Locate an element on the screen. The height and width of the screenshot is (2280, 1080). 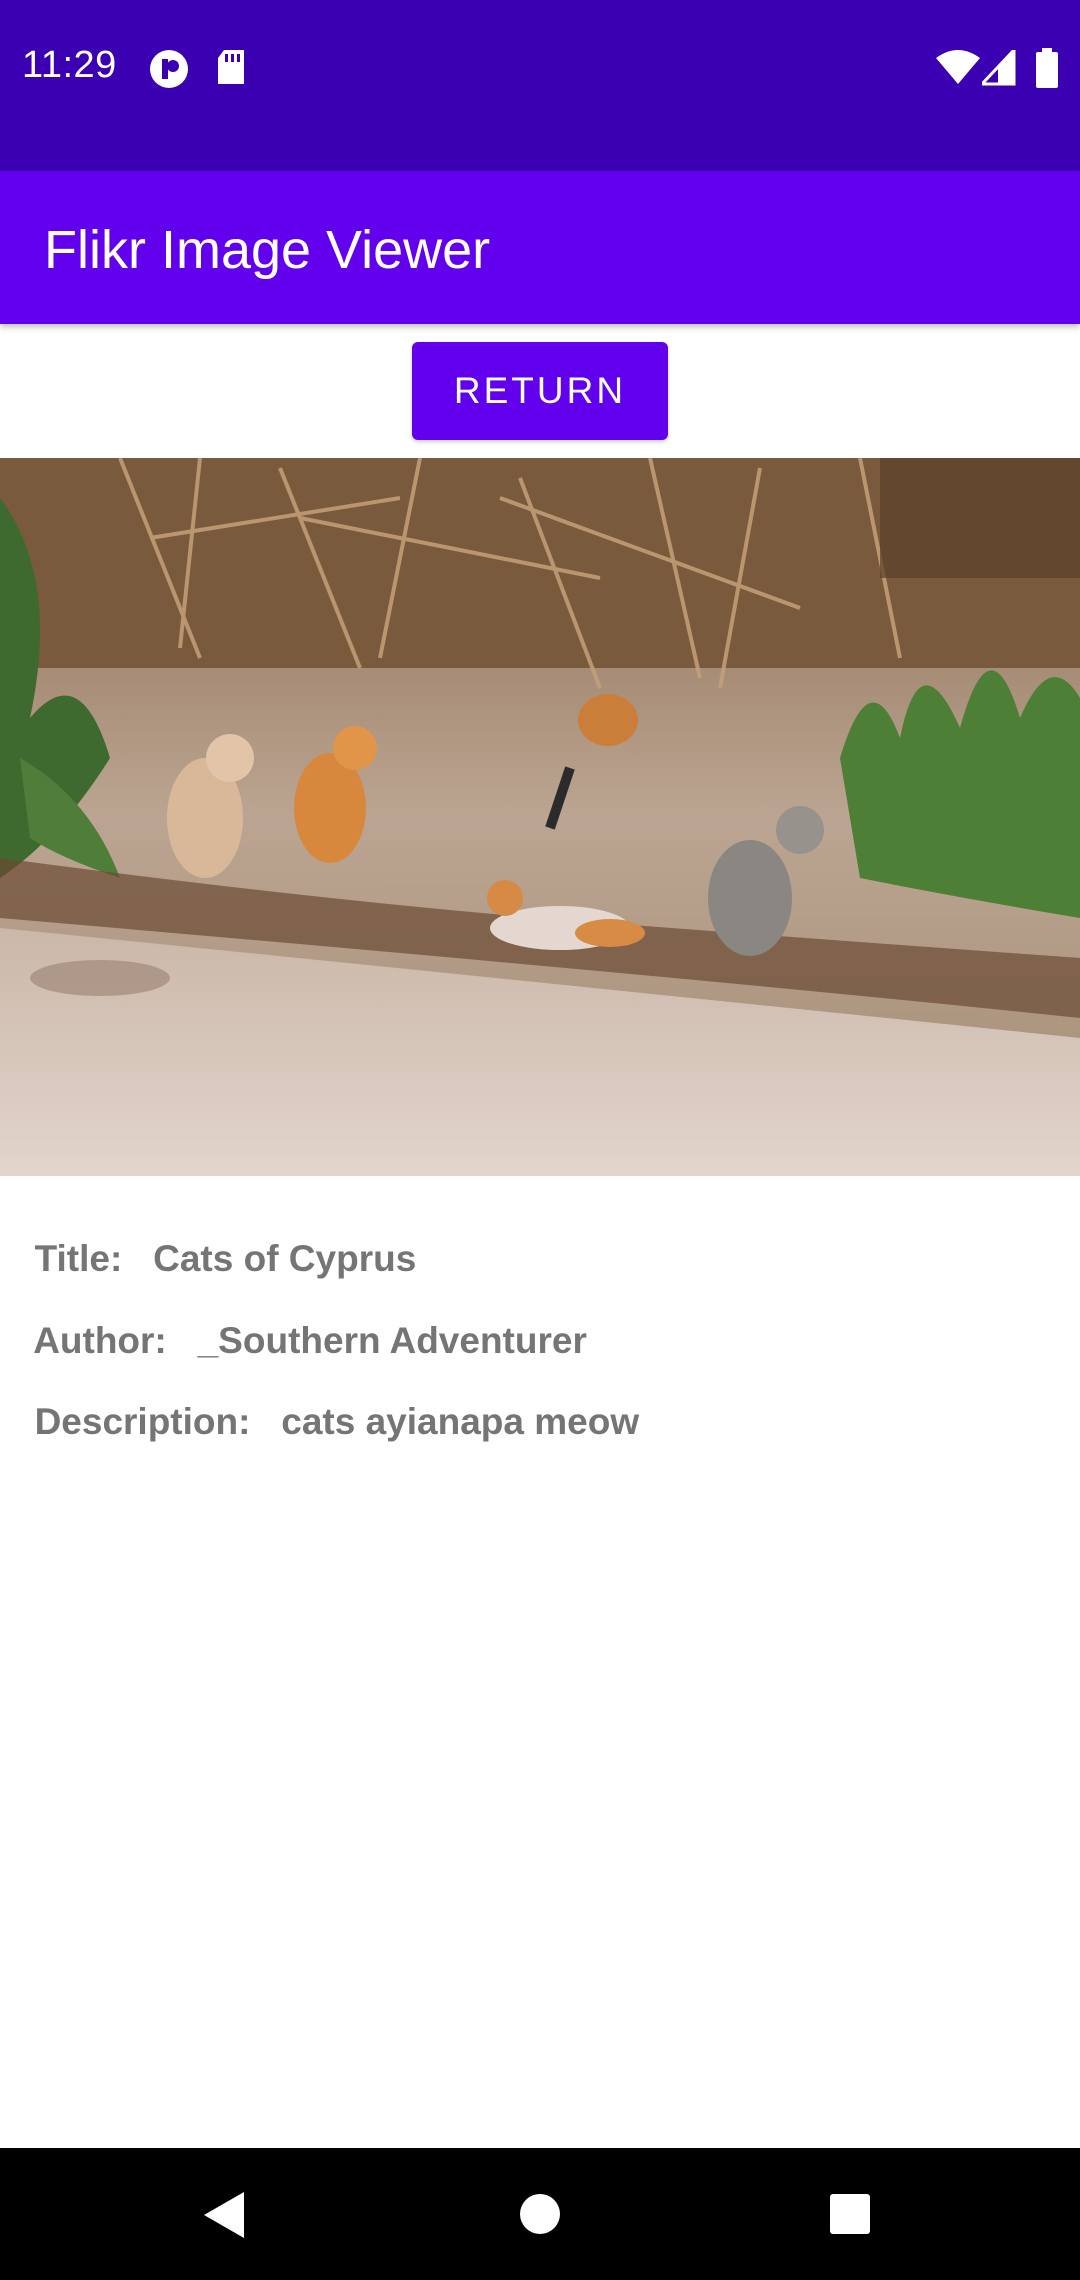
navigation-bar is located at coordinates (540, 2214).